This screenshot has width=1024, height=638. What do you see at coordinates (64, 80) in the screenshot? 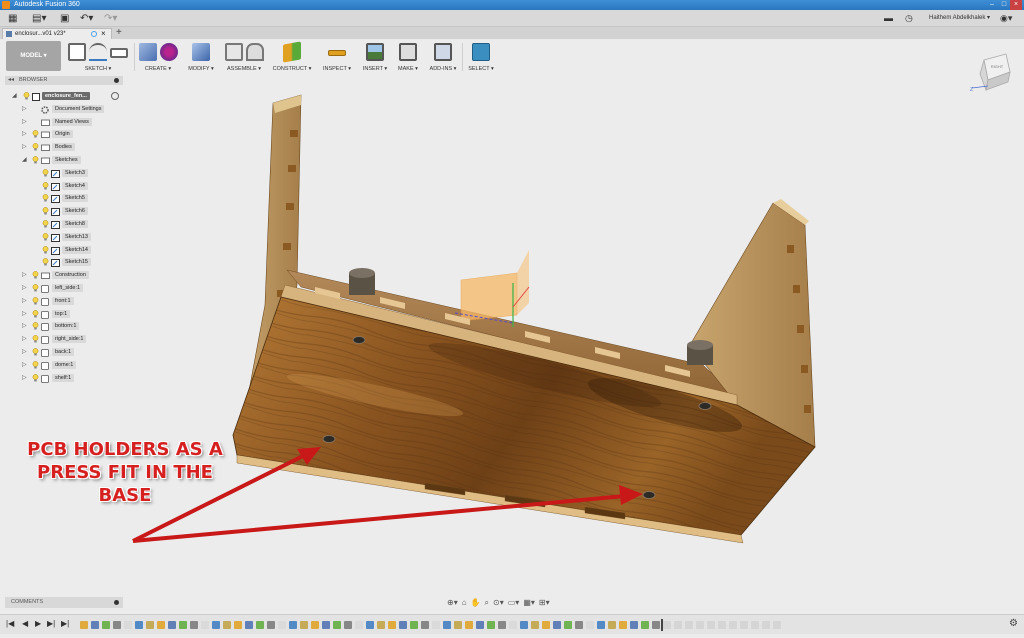
I see `browser-panel-header: ◂◂ BROWSER` at bounding box center [64, 80].